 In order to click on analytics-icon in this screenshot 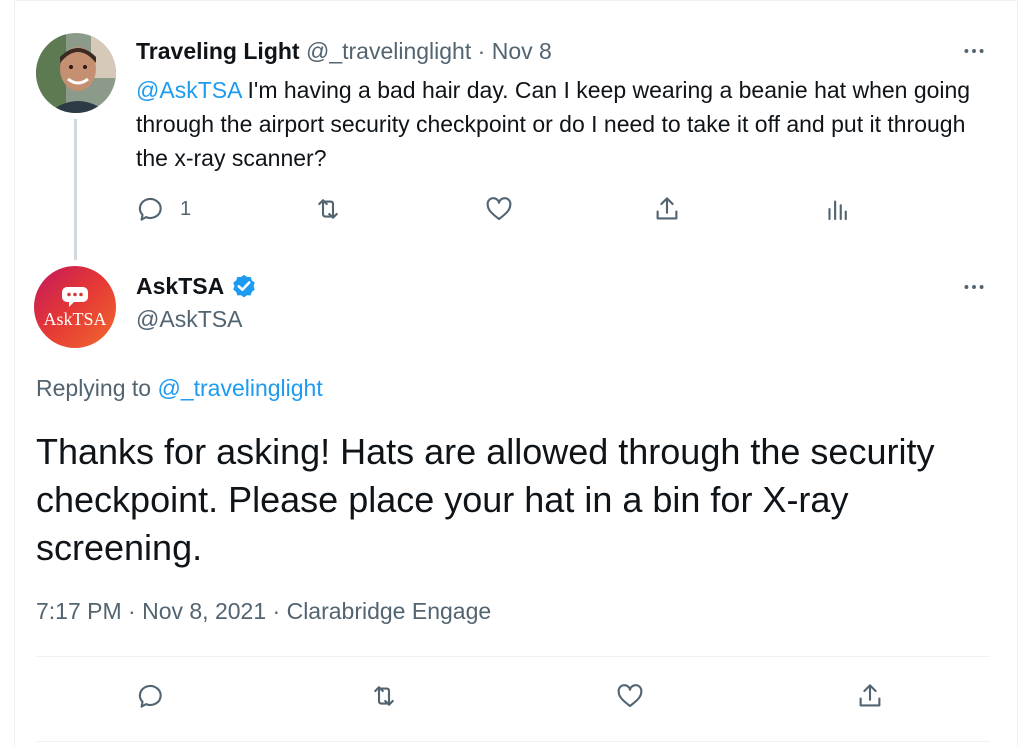, I will do `click(837, 210)`.